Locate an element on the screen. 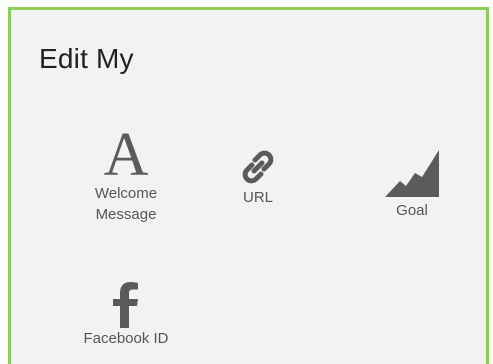  goal-option: Goal is located at coordinates (412, 185).